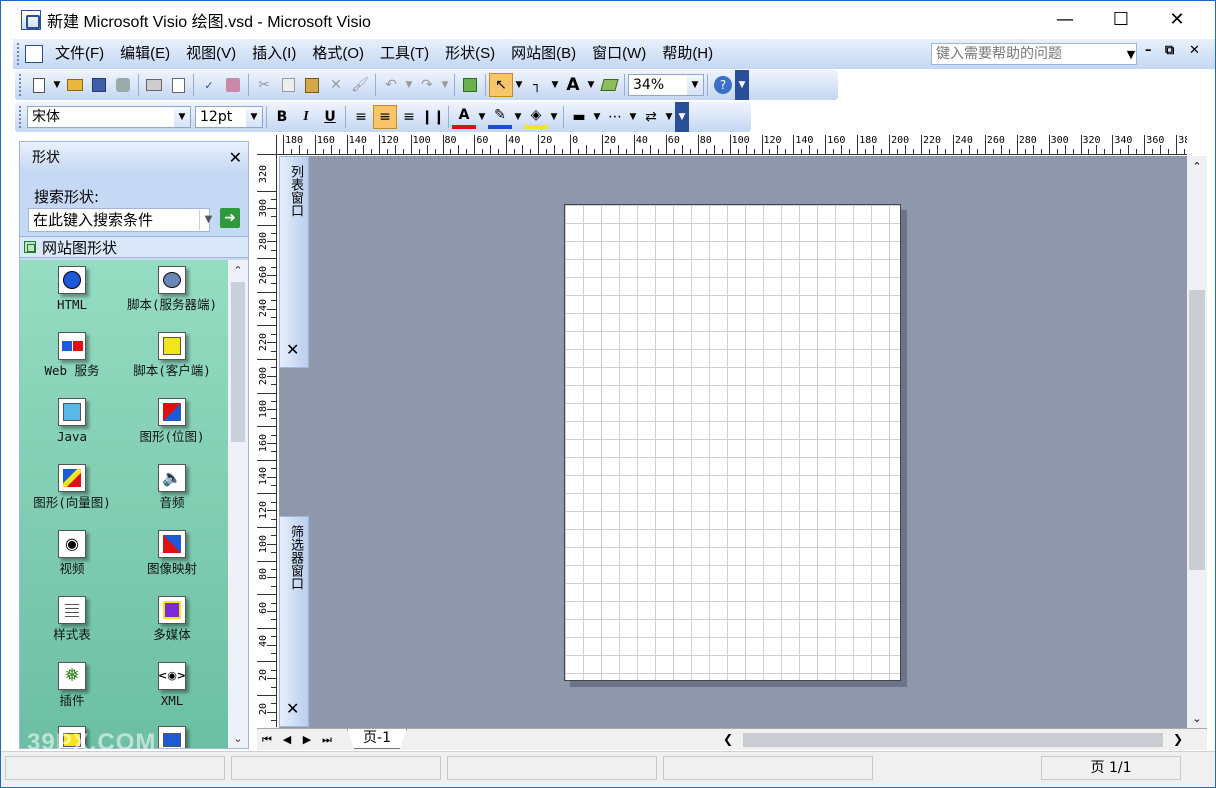 Image resolution: width=1216 pixels, height=788 pixels. I want to click on shapes-window-icon, so click(470, 85).